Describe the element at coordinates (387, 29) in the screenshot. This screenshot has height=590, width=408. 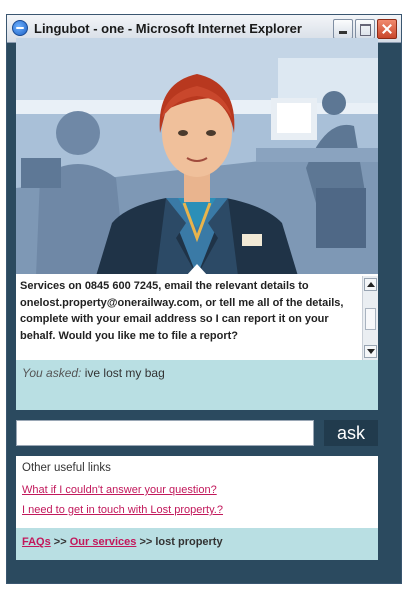
I see `close-button` at that location.